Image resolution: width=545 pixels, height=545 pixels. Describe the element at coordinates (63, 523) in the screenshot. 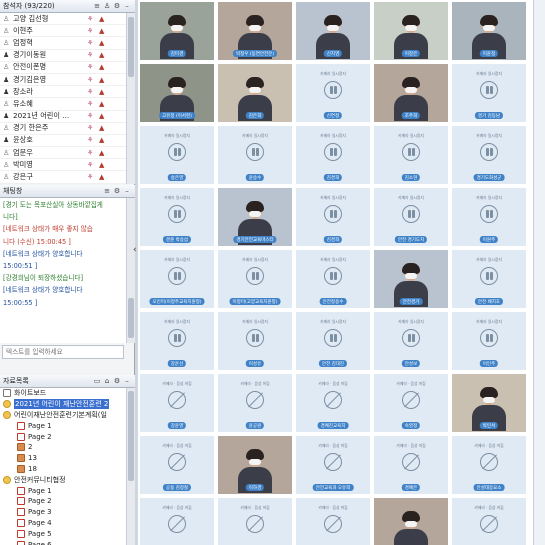

I see `file-tree-item: Page 4` at that location.